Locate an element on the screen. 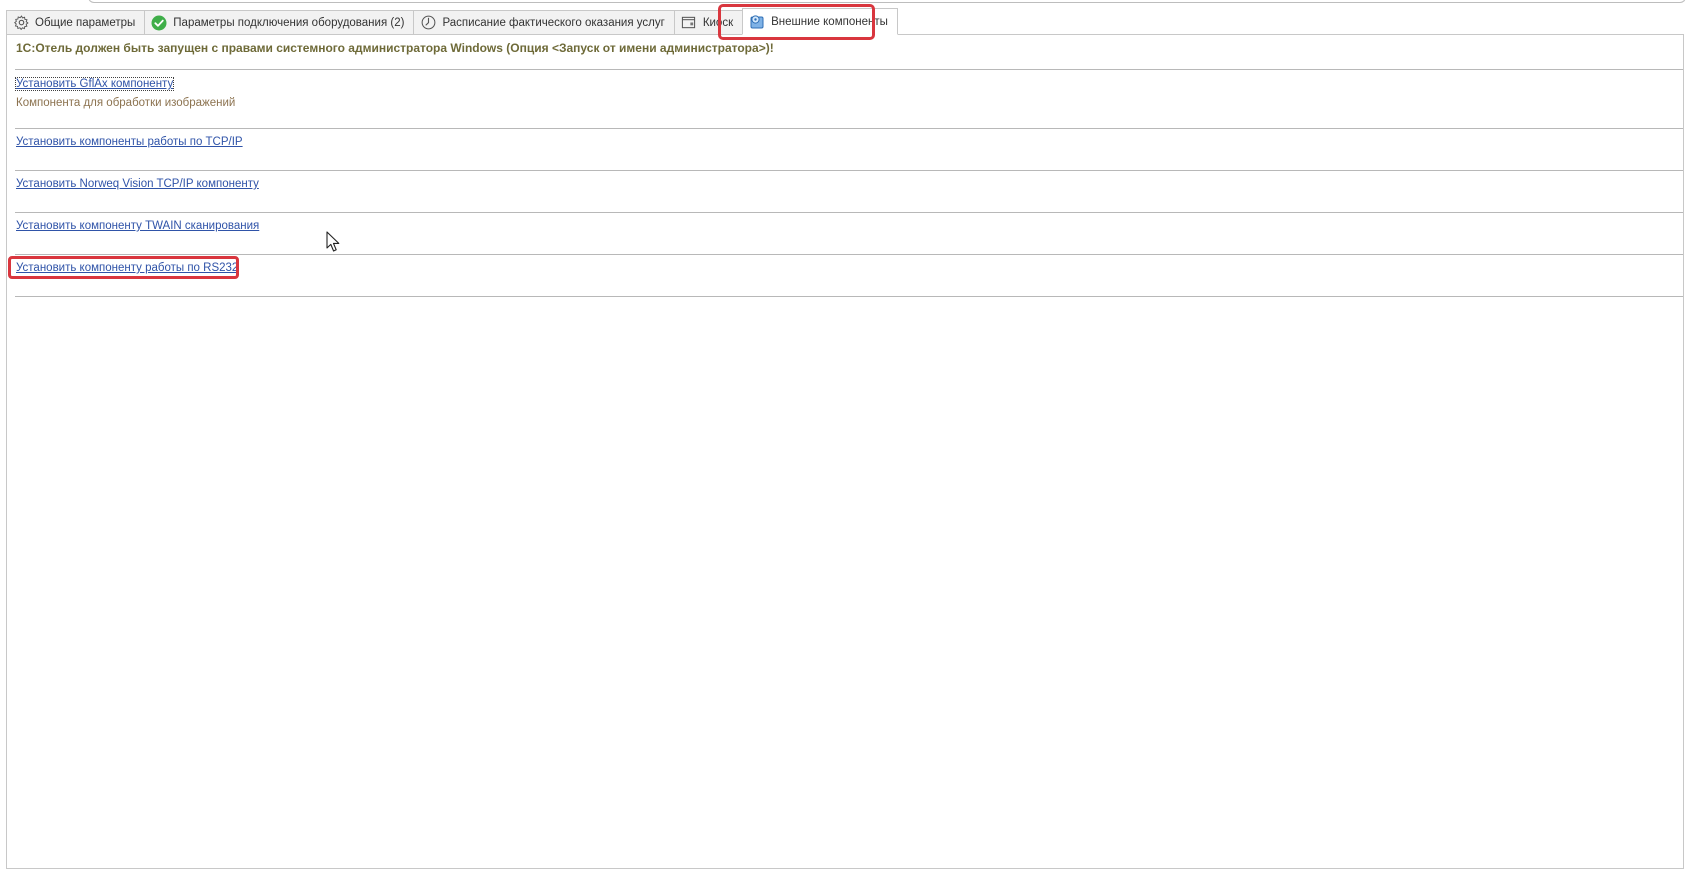 The image size is (1690, 873). tab-label: Параметры подключения оборудования (2) is located at coordinates (289, 22).